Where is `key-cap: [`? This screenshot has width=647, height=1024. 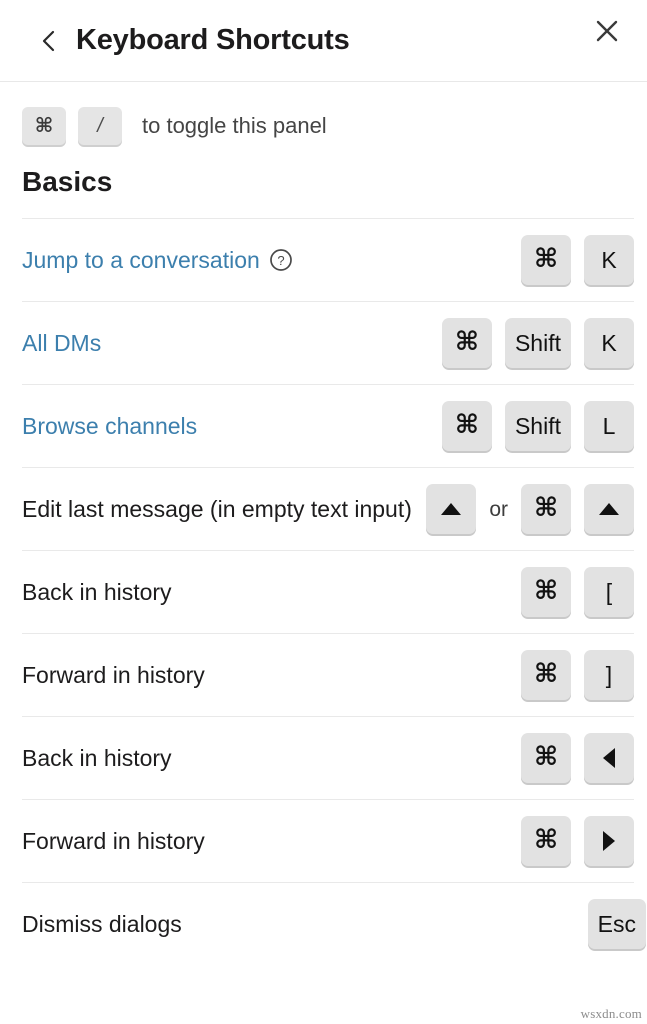
key-cap: [ is located at coordinates (609, 592).